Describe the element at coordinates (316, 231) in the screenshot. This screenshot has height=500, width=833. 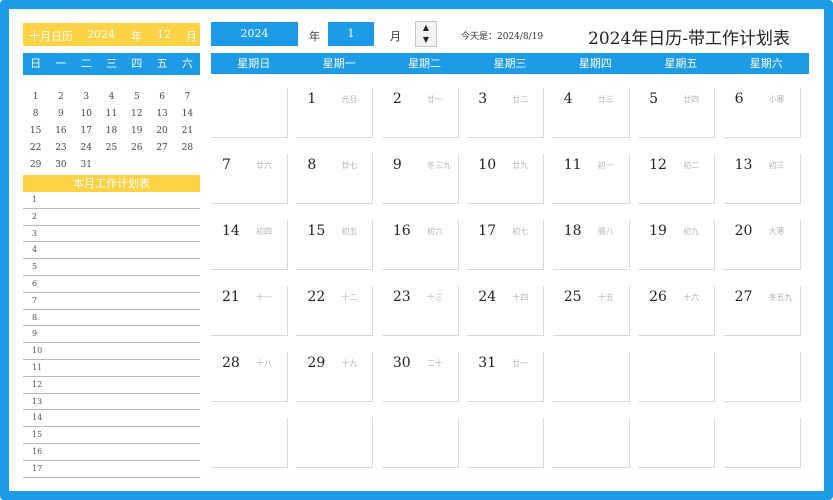
I see `day-number: 15` at that location.